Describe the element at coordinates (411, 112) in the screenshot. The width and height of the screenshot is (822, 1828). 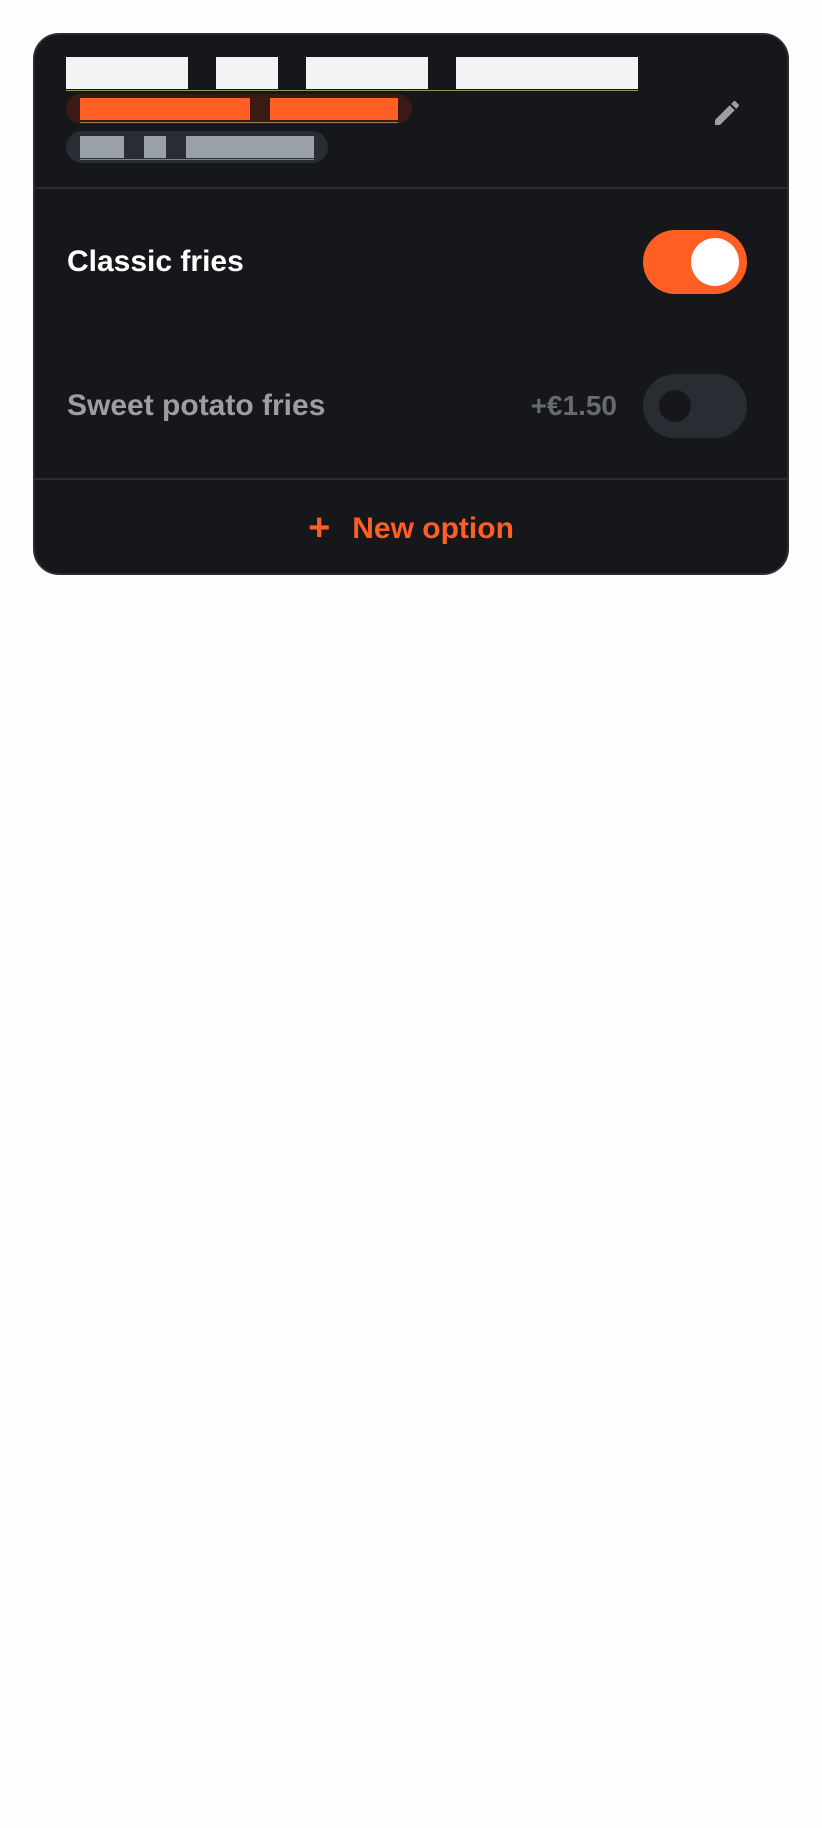
I see `option-group-header` at that location.